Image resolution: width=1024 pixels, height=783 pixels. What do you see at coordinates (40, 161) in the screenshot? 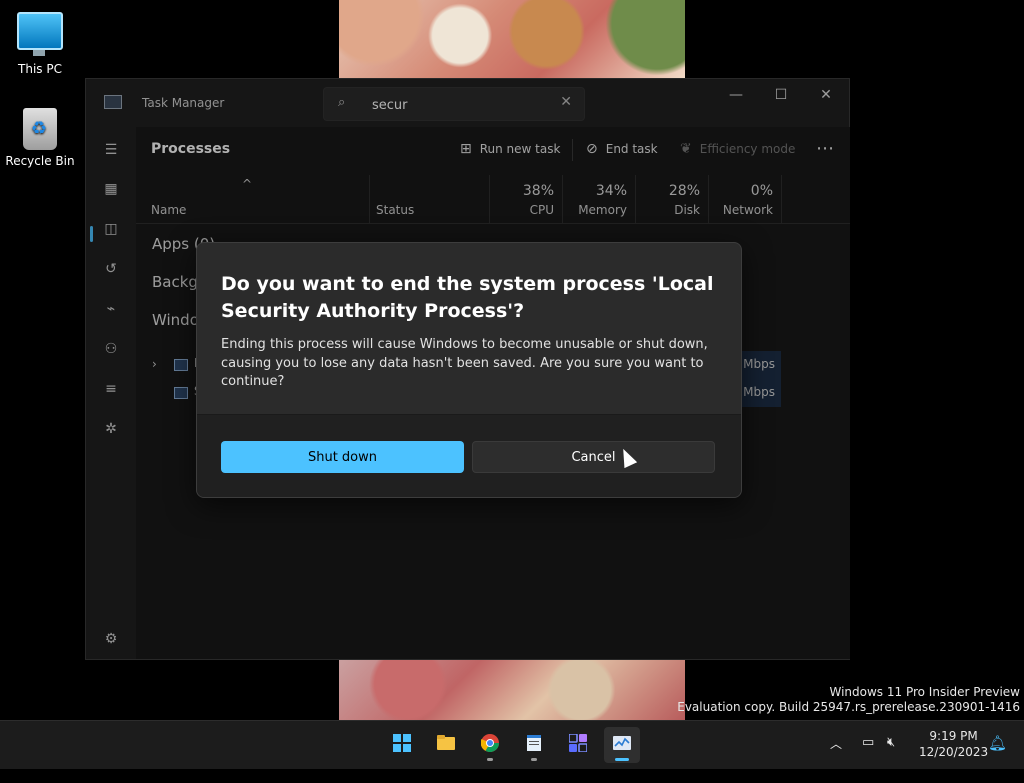
I see `desktop-icon-label: Recycle Bin` at bounding box center [40, 161].